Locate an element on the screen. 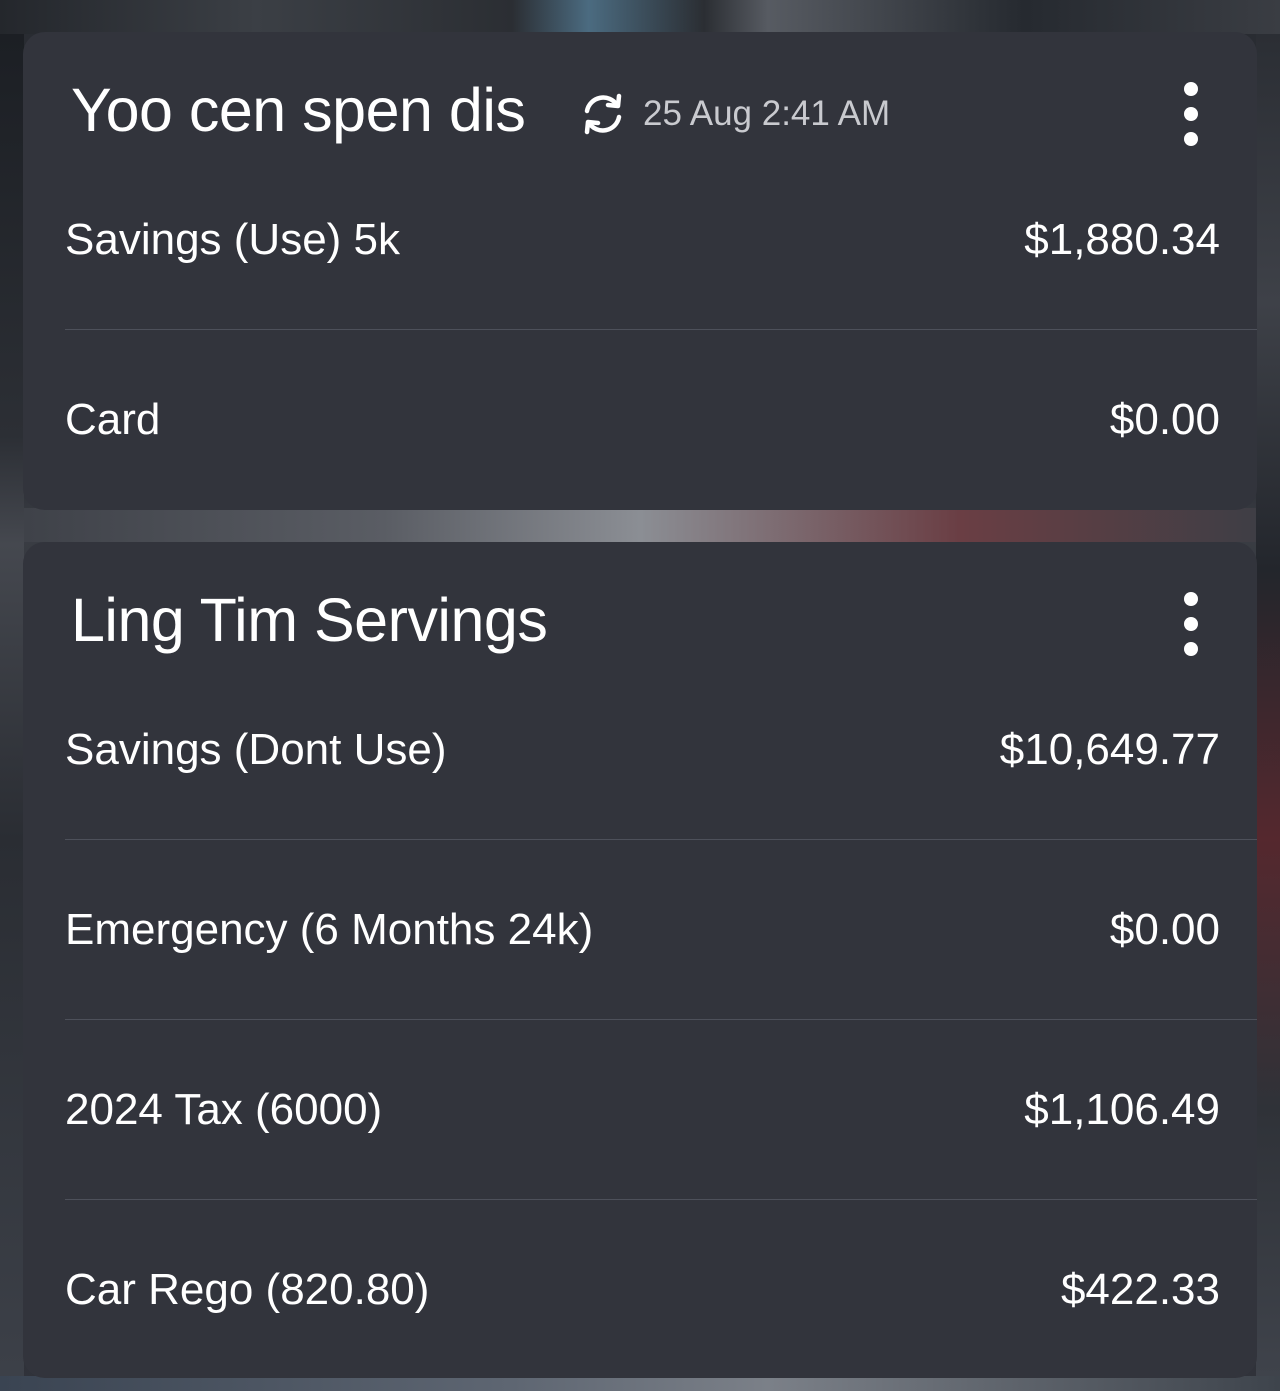 The image size is (1280, 1391). account-row-savings-use: Savings (Use) 5k $1,880.34 is located at coordinates (661, 240).